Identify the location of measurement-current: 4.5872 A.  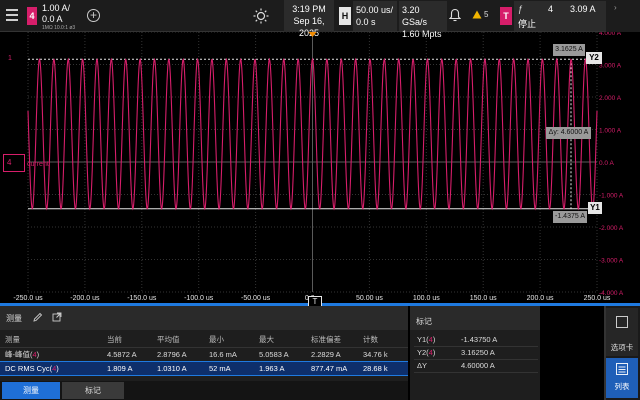
(127, 353).